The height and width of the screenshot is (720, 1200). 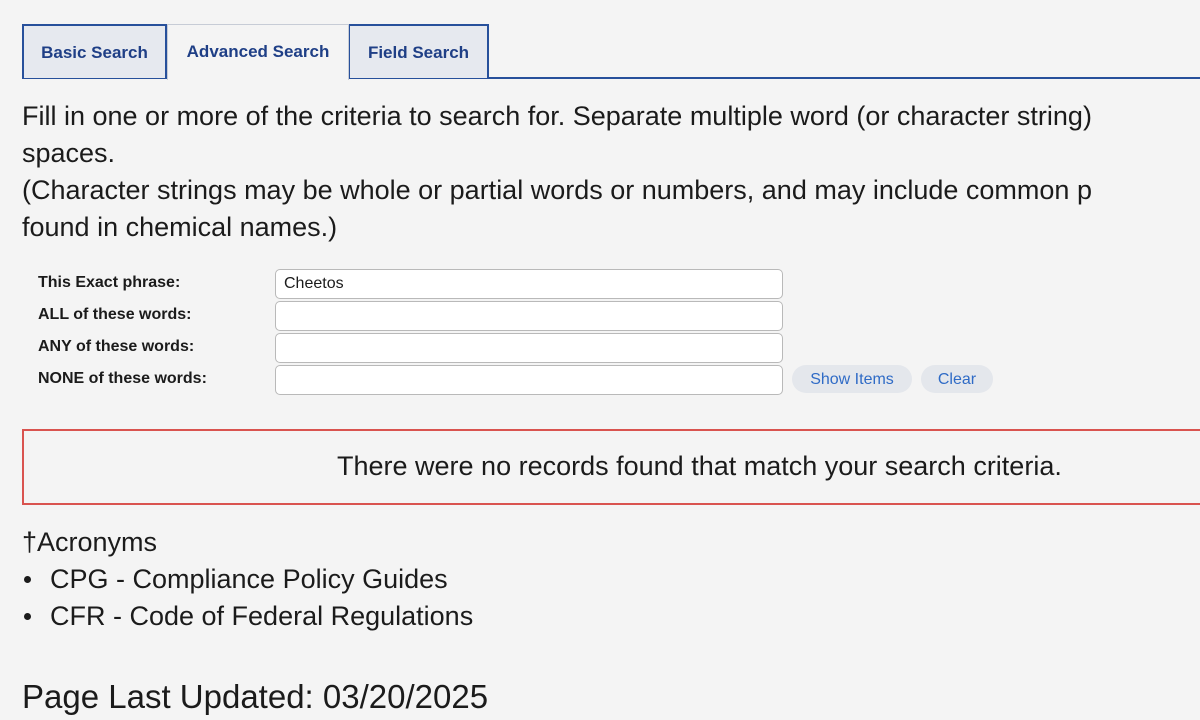 What do you see at coordinates (529, 316) in the screenshot?
I see `all-words-input` at bounding box center [529, 316].